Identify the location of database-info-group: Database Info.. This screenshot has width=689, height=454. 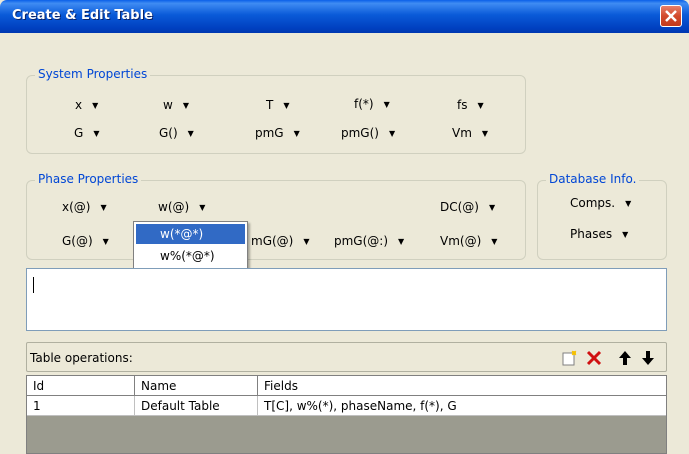
(602, 216).